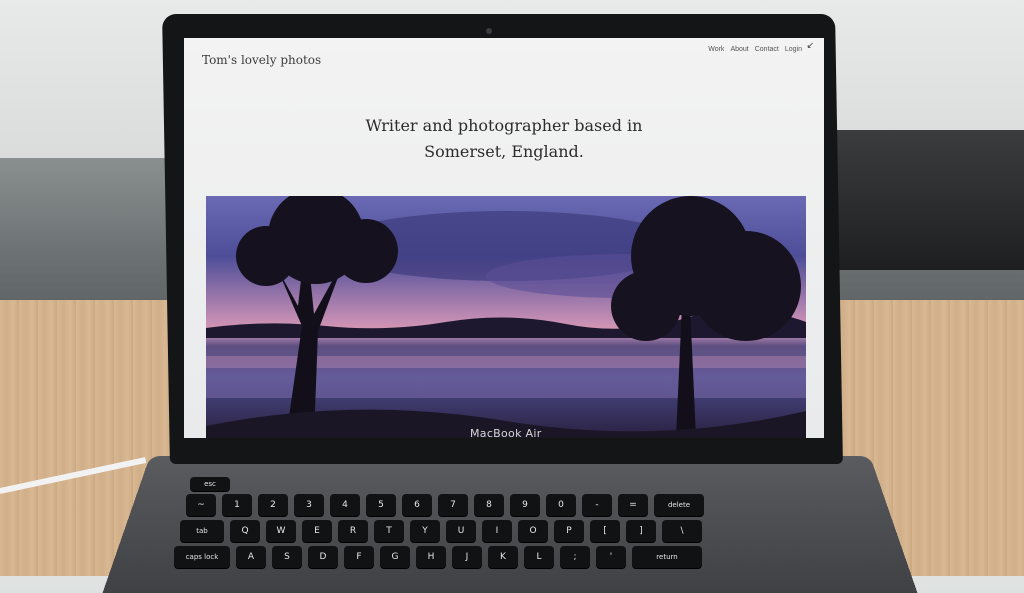  Describe the element at coordinates (389, 531) in the screenshot. I see `key-t: T` at that location.